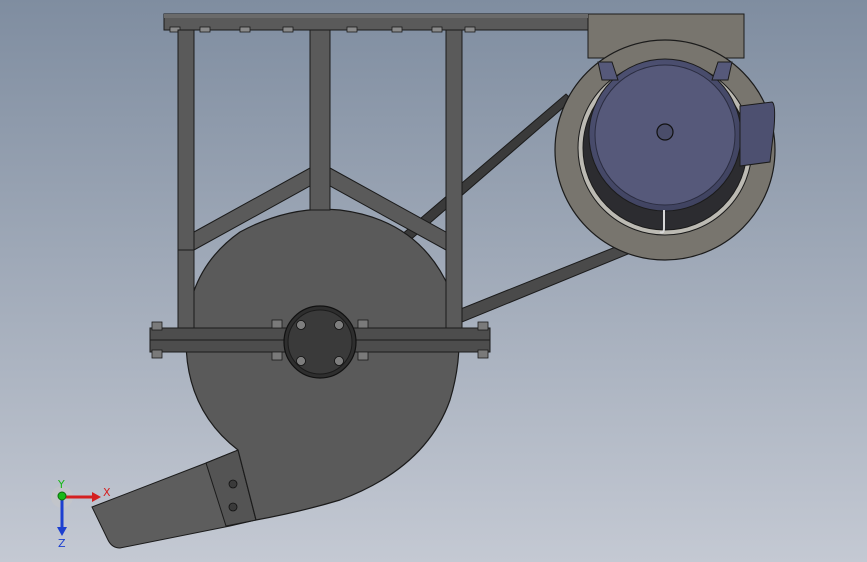 This screenshot has width=867, height=562. I want to click on z-axis-label: Z, so click(62, 543).